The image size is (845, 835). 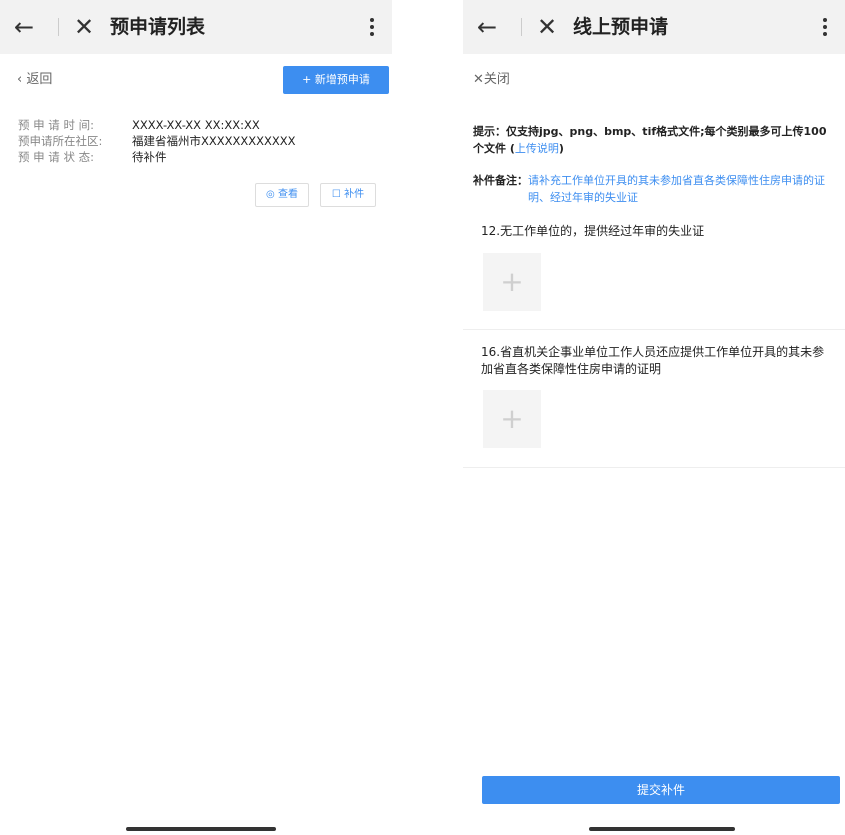 I want to click on info-label: 预 申 请 时 间:, so click(x=56, y=125).